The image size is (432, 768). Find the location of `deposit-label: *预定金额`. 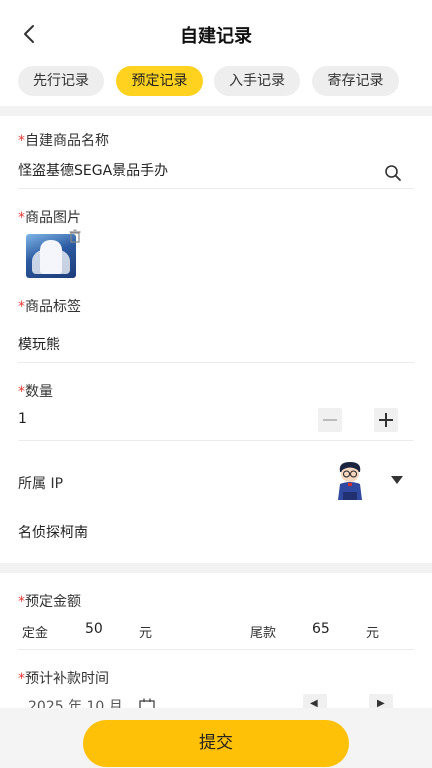

deposit-label: *预定金额 is located at coordinates (49, 602).